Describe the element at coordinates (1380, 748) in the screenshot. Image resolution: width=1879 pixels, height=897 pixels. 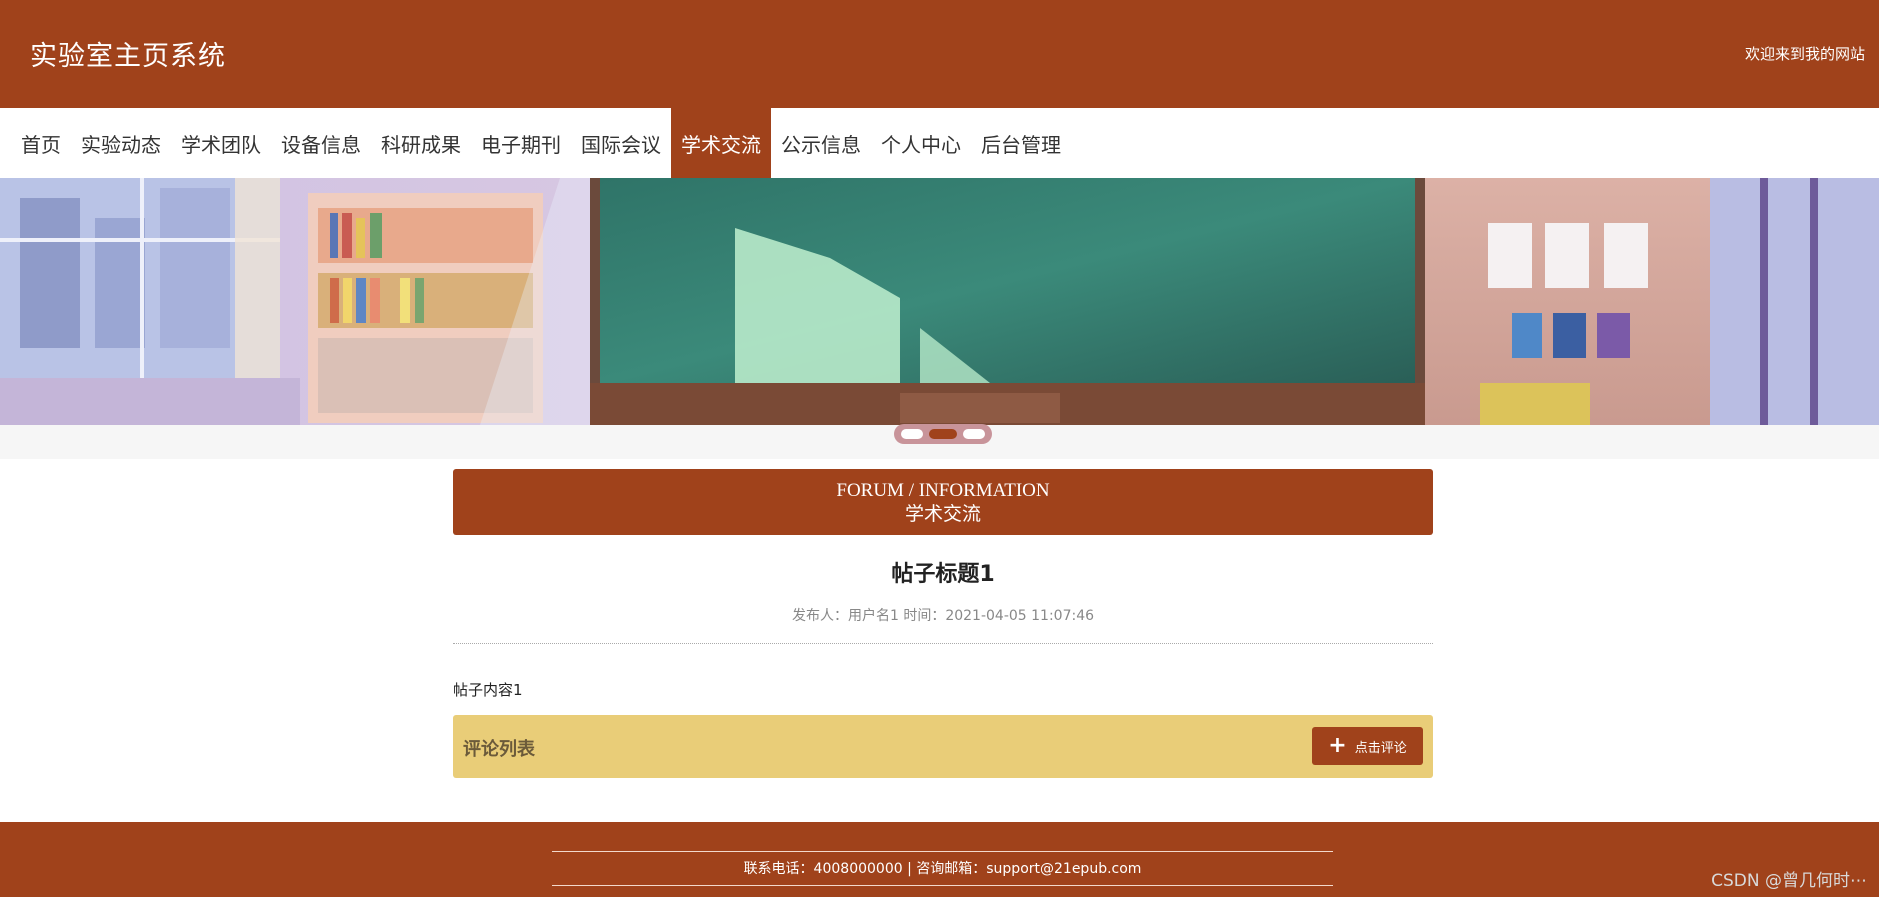
I see `add-comment-button-label: 点击评论` at that location.